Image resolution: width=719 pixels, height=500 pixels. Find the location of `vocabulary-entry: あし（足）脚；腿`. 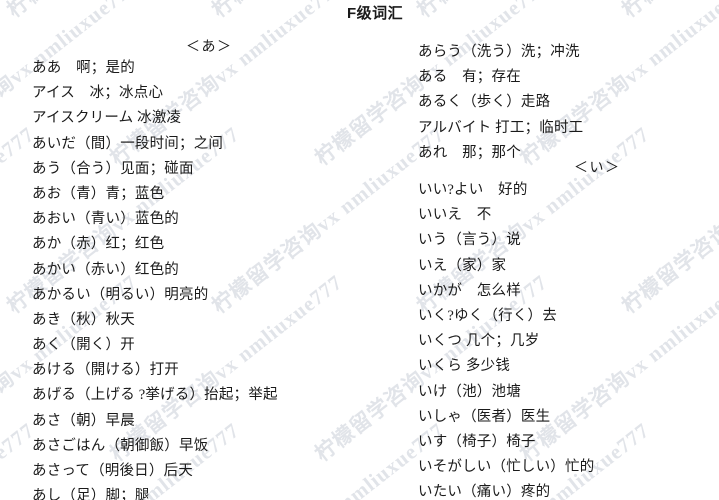

vocabulary-entry: あし（足）脚；腿 is located at coordinates (91, 494).